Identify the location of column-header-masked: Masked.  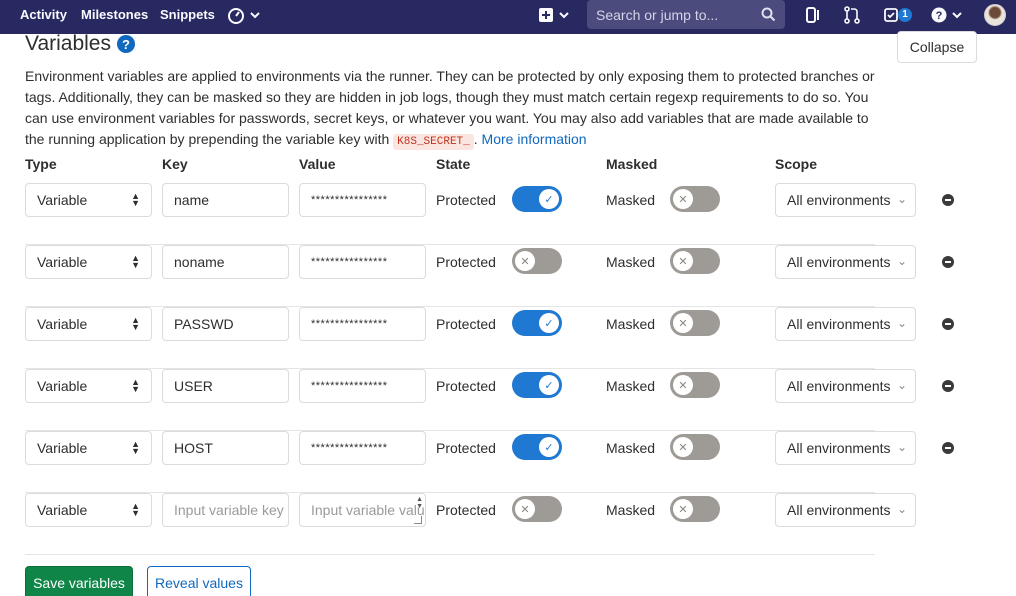
(632, 164).